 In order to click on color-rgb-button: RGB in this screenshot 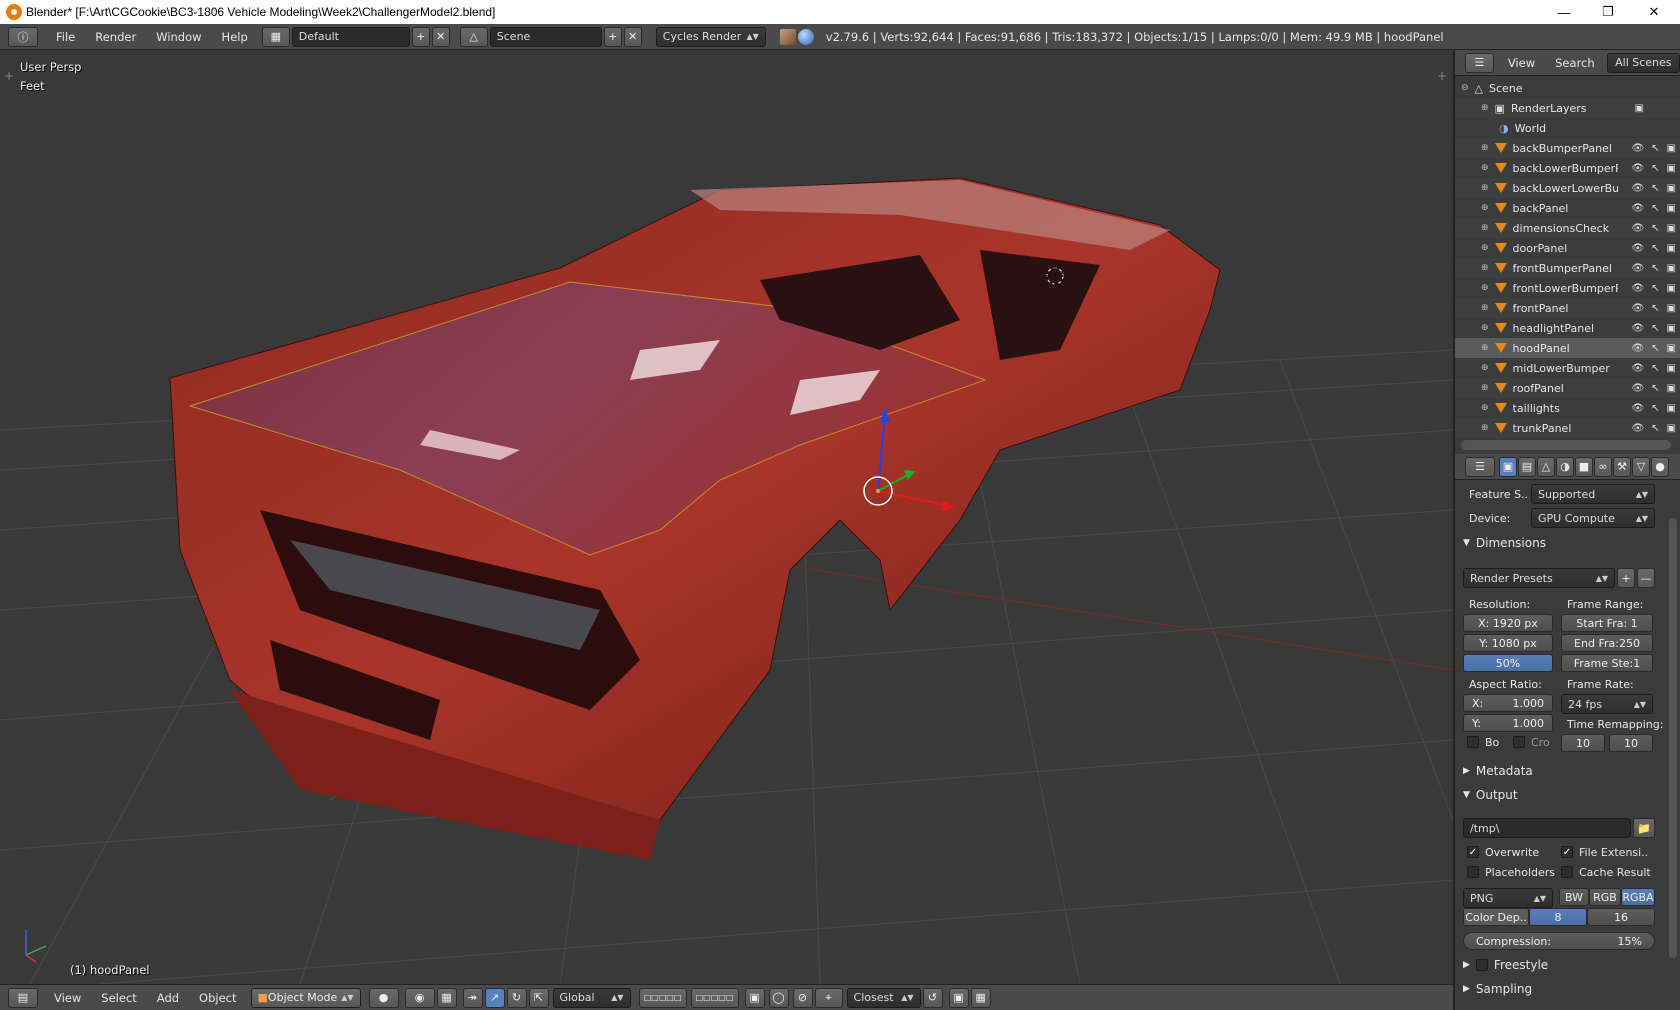, I will do `click(1605, 897)`.